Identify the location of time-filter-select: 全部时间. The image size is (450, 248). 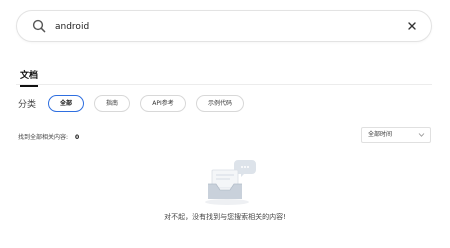
(396, 135).